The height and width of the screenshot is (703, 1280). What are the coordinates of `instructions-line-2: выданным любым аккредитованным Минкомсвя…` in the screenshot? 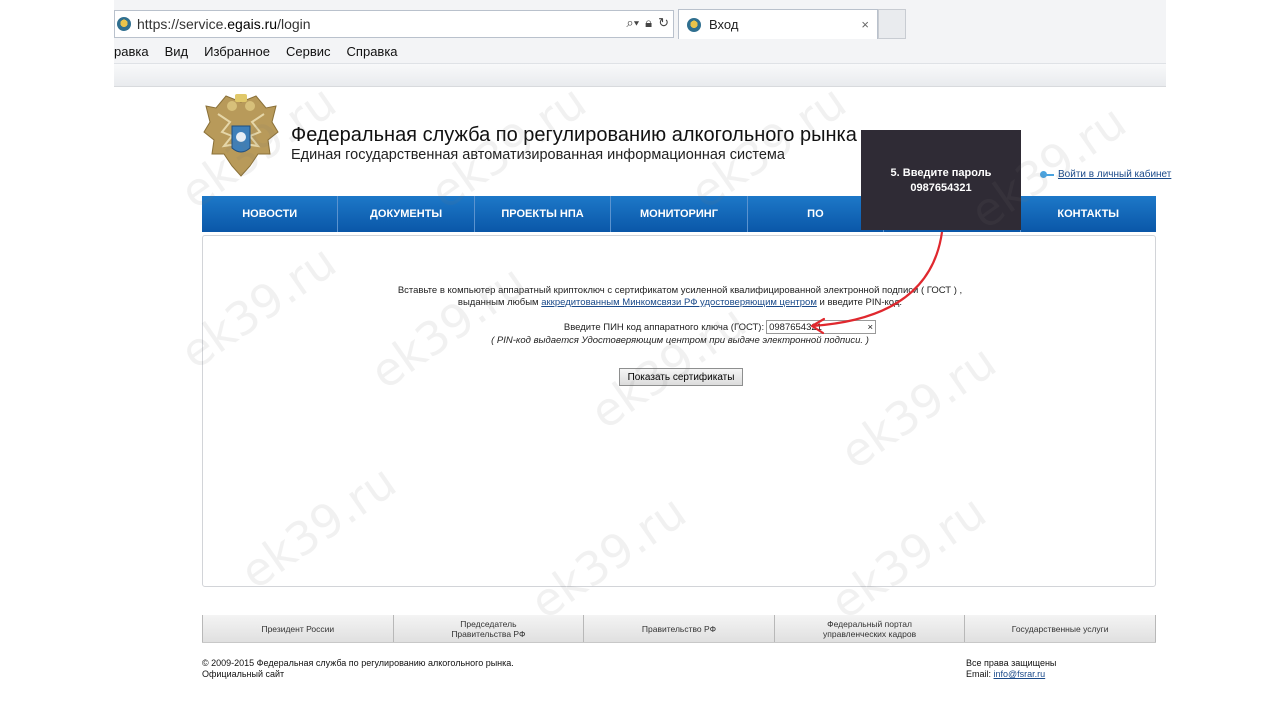 It's located at (680, 302).